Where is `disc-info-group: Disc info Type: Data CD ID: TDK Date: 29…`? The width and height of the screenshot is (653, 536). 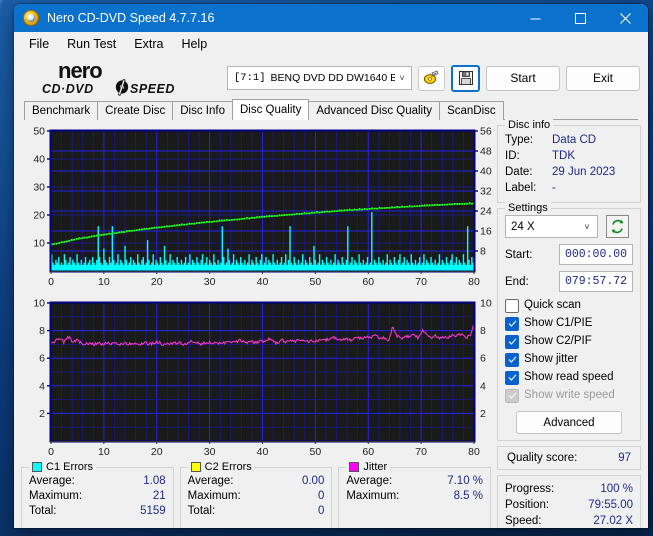
disc-info-group: Disc info Type: Data CD ID: TDK Date: 29… is located at coordinates (569, 161).